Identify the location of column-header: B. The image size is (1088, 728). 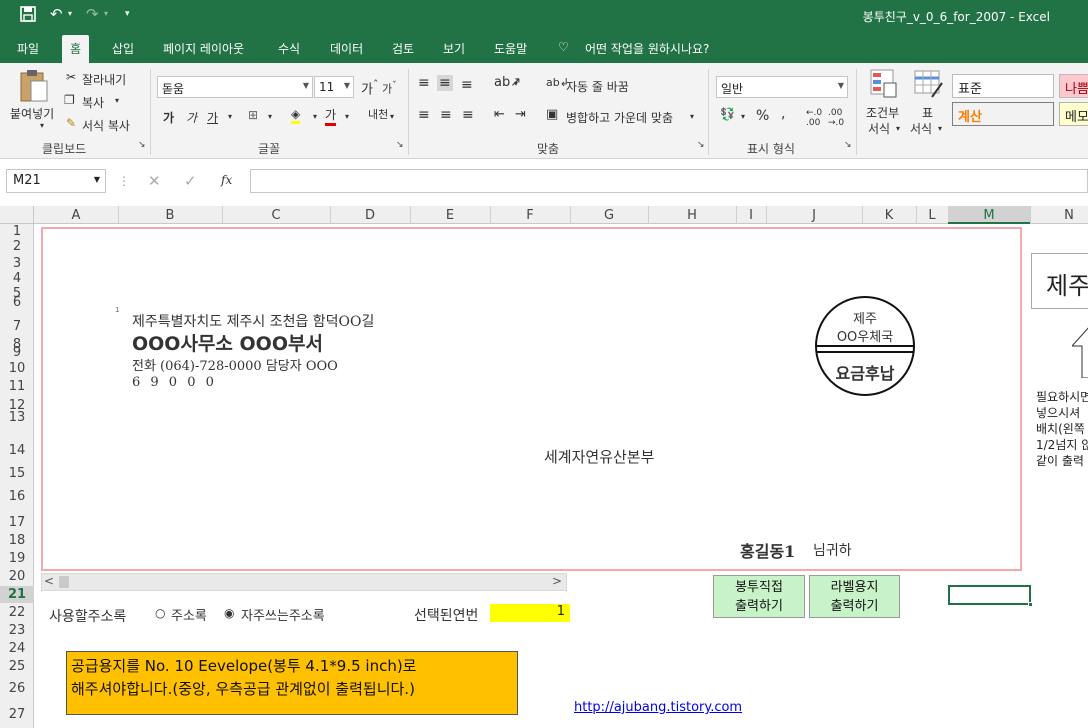
(170, 215).